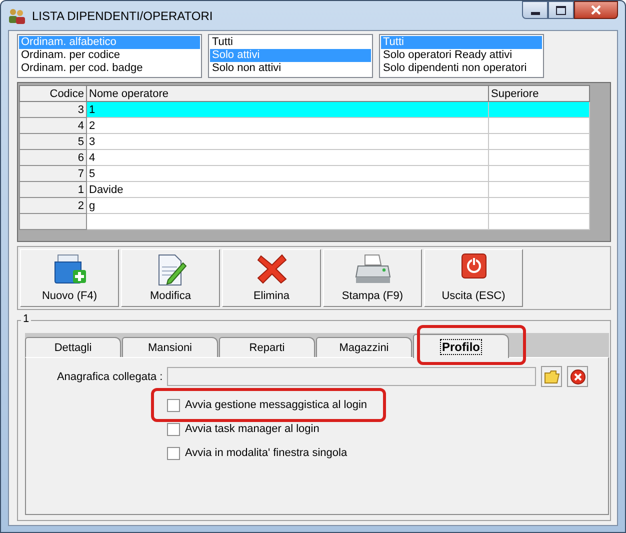 This screenshot has width=626, height=533. I want to click on exit-button: Uscita (ESC), so click(473, 278).